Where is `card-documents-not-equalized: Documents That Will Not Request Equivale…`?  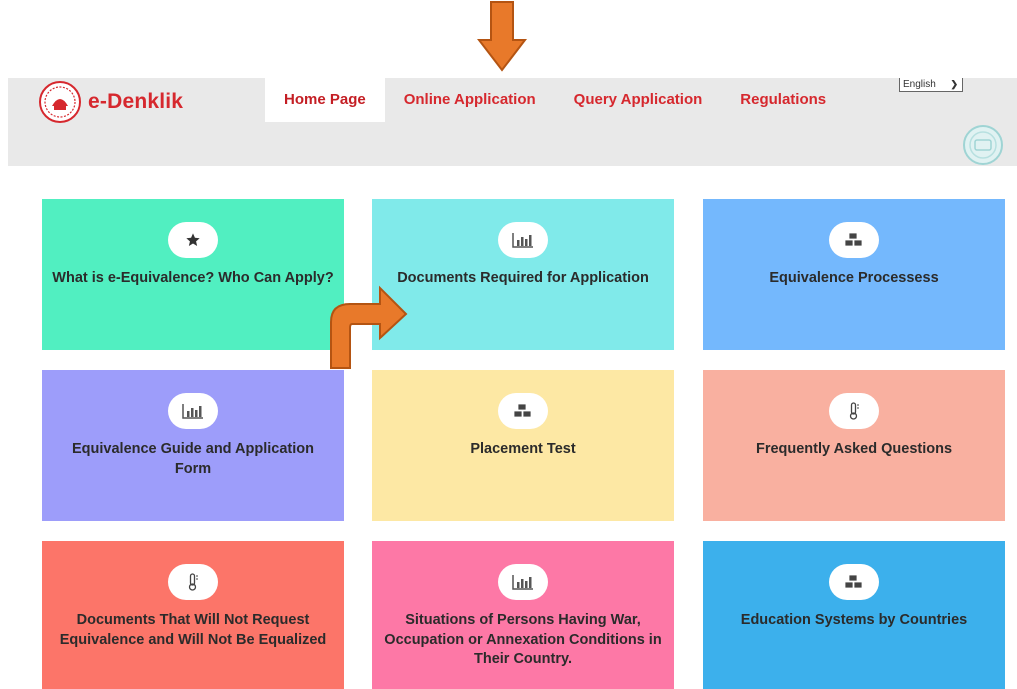 card-documents-not-equalized: Documents That Will Not Request Equivale… is located at coordinates (193, 615).